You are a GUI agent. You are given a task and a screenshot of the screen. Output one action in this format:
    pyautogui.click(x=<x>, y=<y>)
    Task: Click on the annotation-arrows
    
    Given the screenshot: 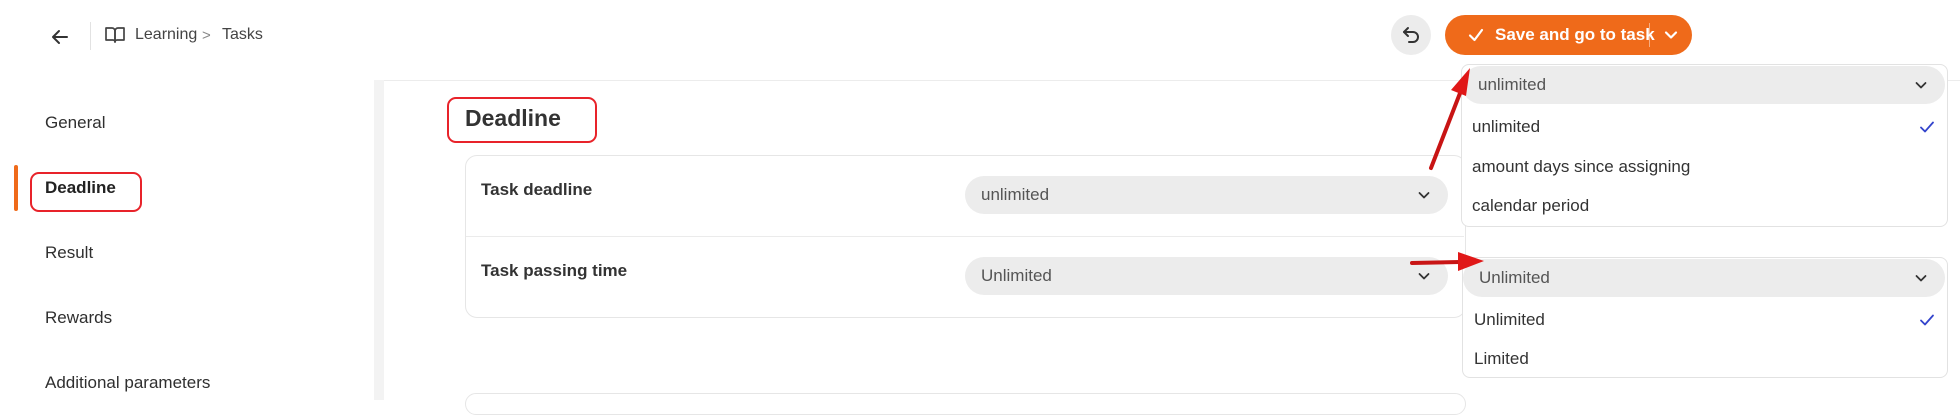 What is the action you would take?
    pyautogui.click(x=1447, y=169)
    